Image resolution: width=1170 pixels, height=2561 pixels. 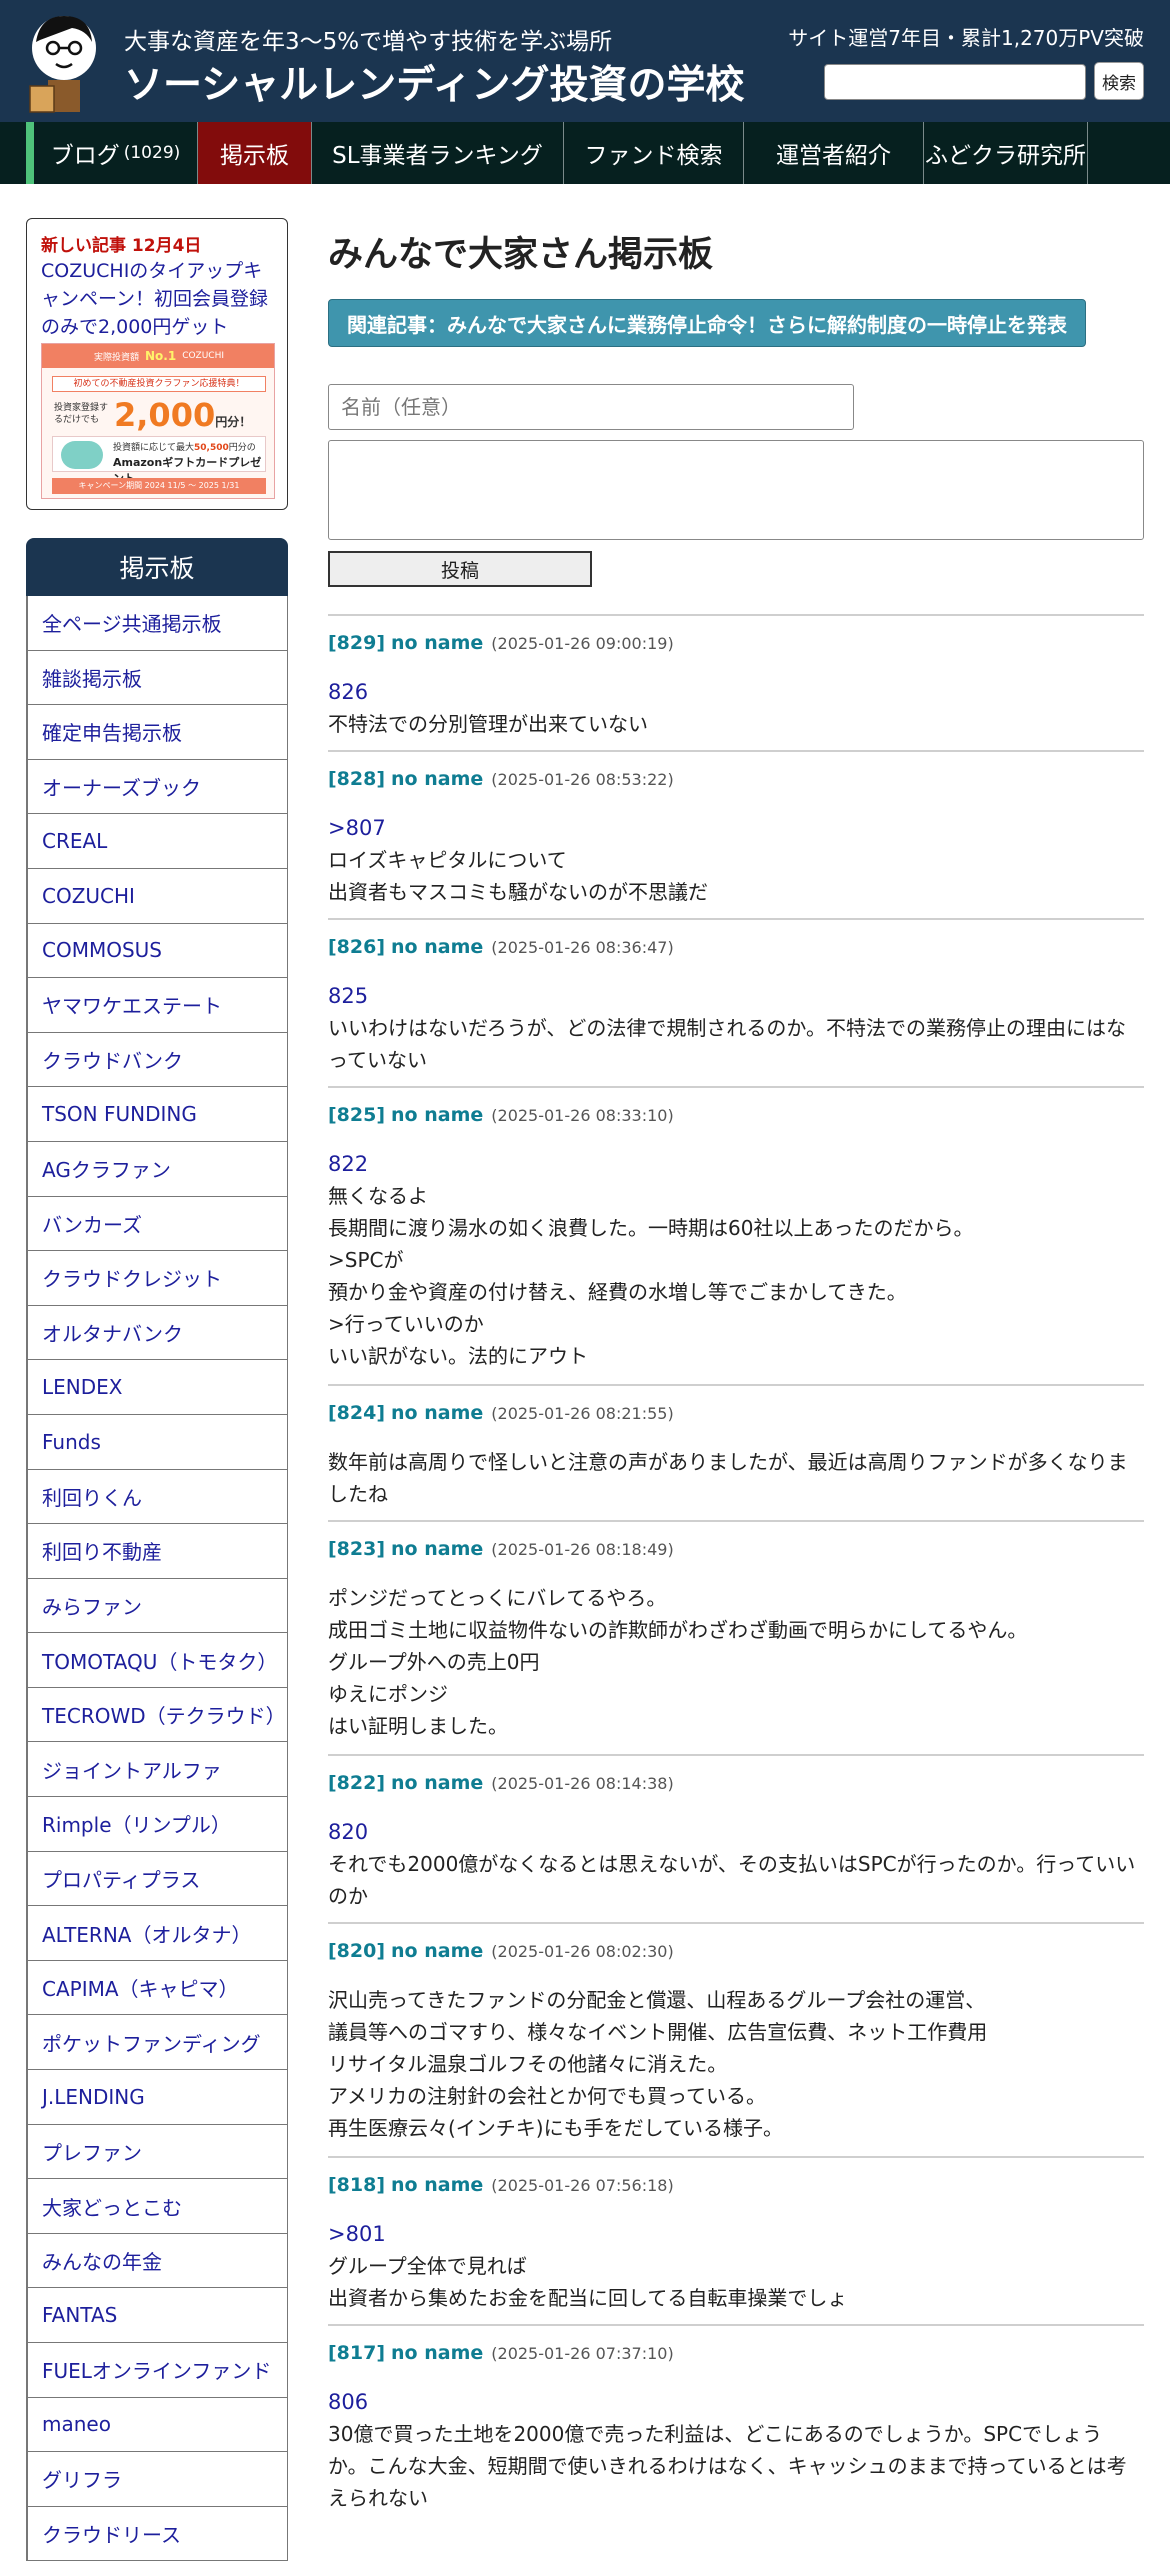 What do you see at coordinates (356, 947) in the screenshot?
I see `comment-id: [826]` at bounding box center [356, 947].